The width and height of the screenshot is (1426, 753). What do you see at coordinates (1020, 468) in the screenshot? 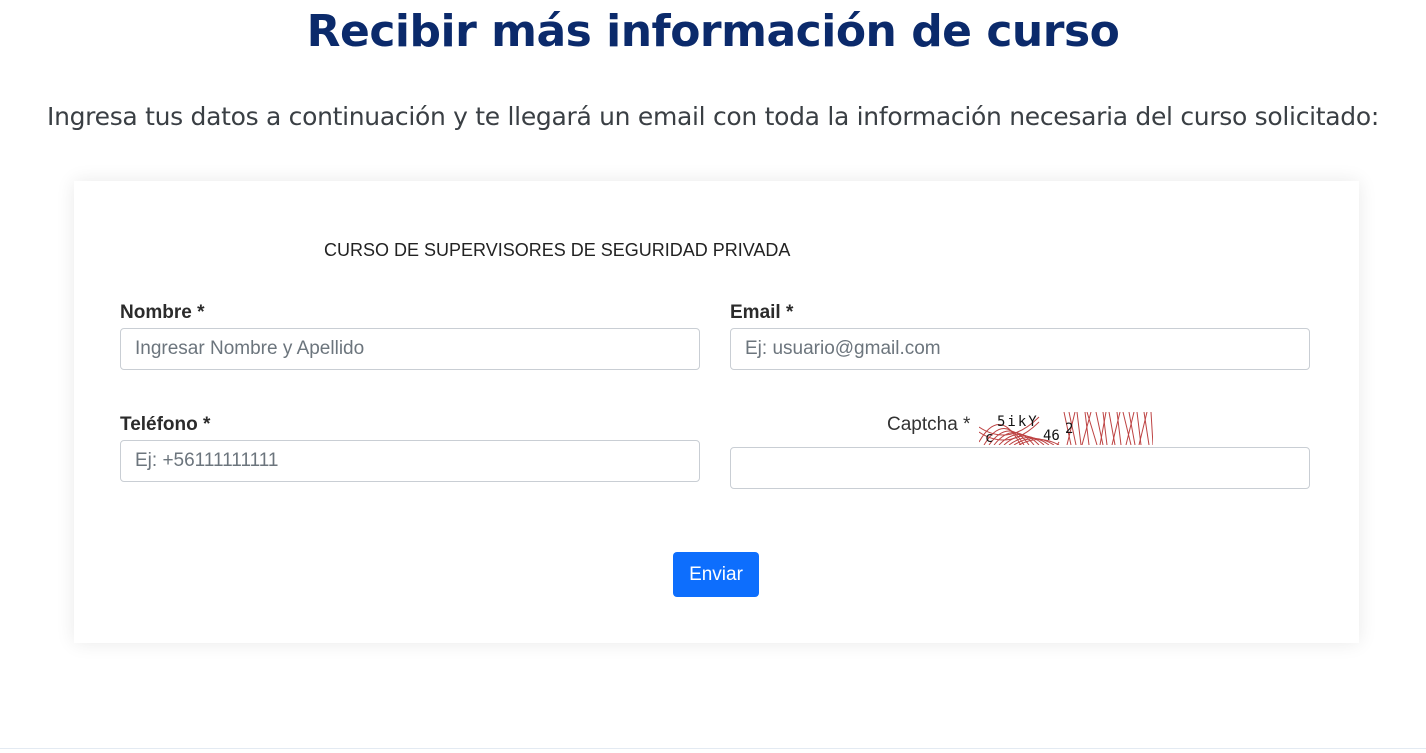
I see `captcha-input` at bounding box center [1020, 468].